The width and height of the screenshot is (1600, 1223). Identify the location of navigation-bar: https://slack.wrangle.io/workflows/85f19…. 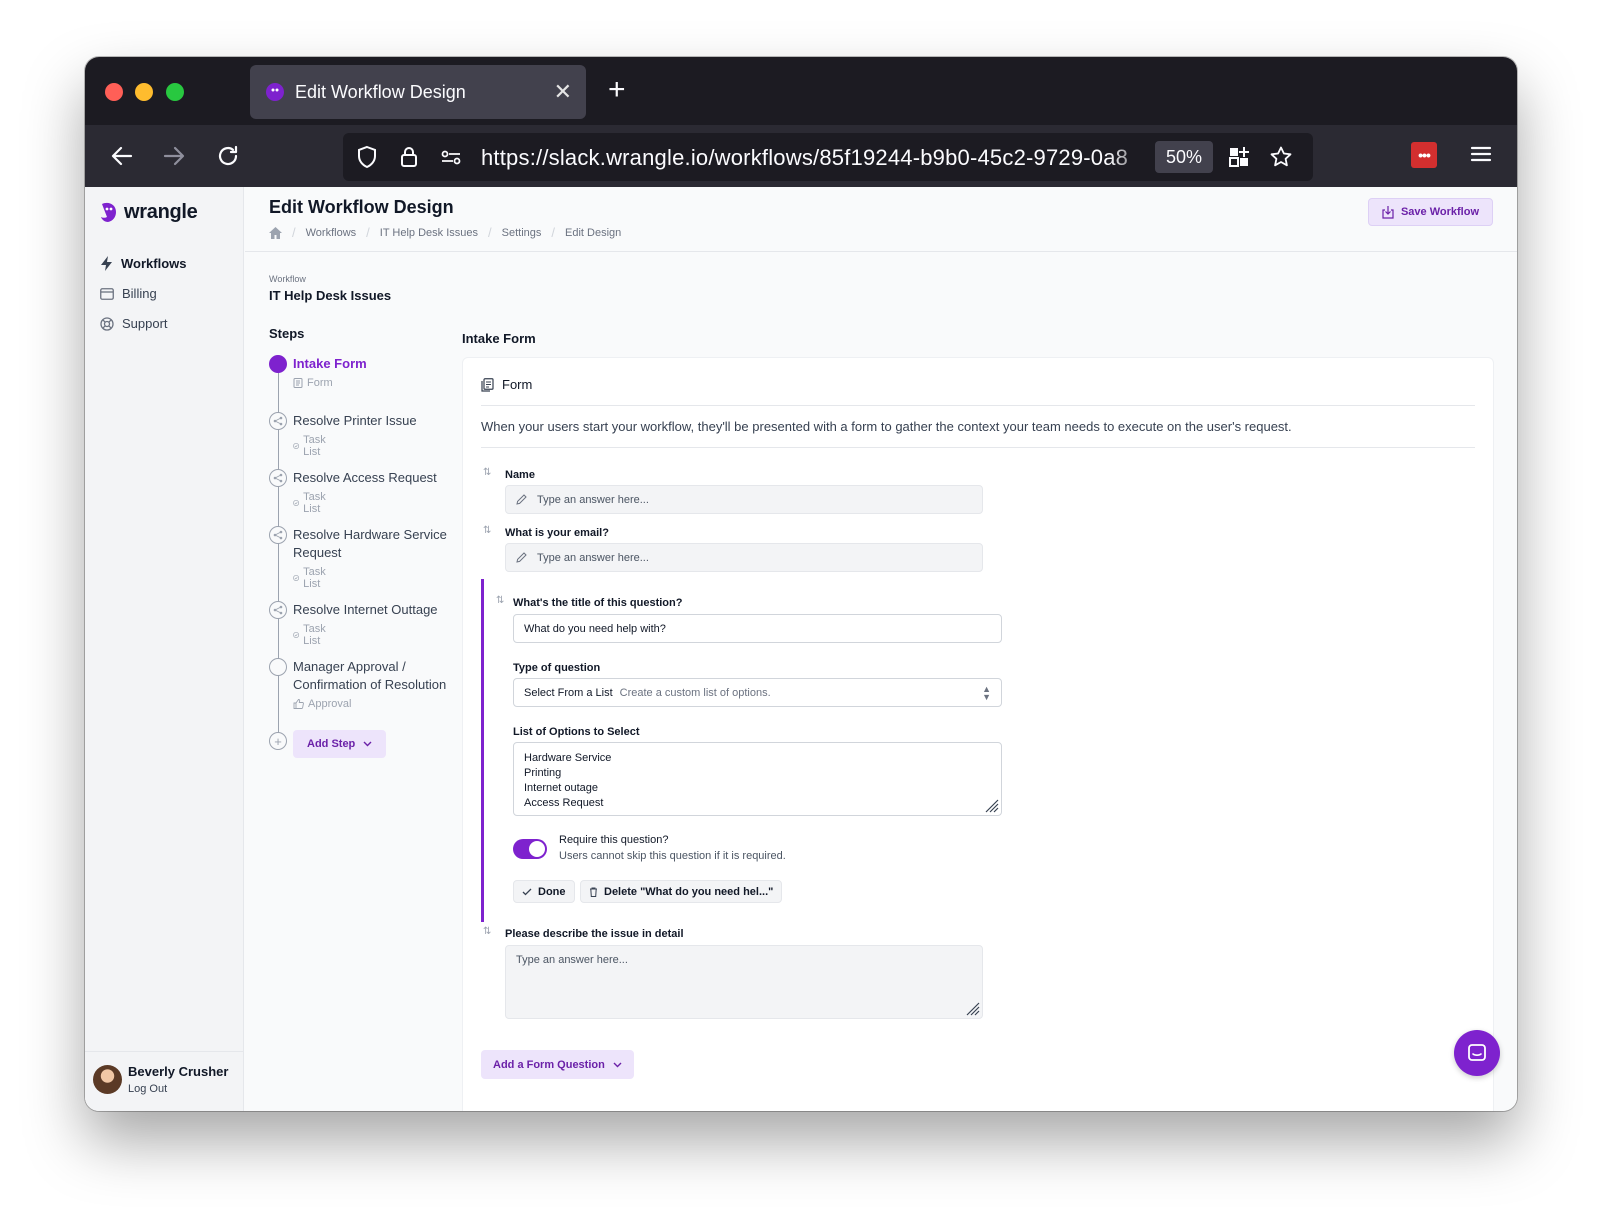
(801, 156).